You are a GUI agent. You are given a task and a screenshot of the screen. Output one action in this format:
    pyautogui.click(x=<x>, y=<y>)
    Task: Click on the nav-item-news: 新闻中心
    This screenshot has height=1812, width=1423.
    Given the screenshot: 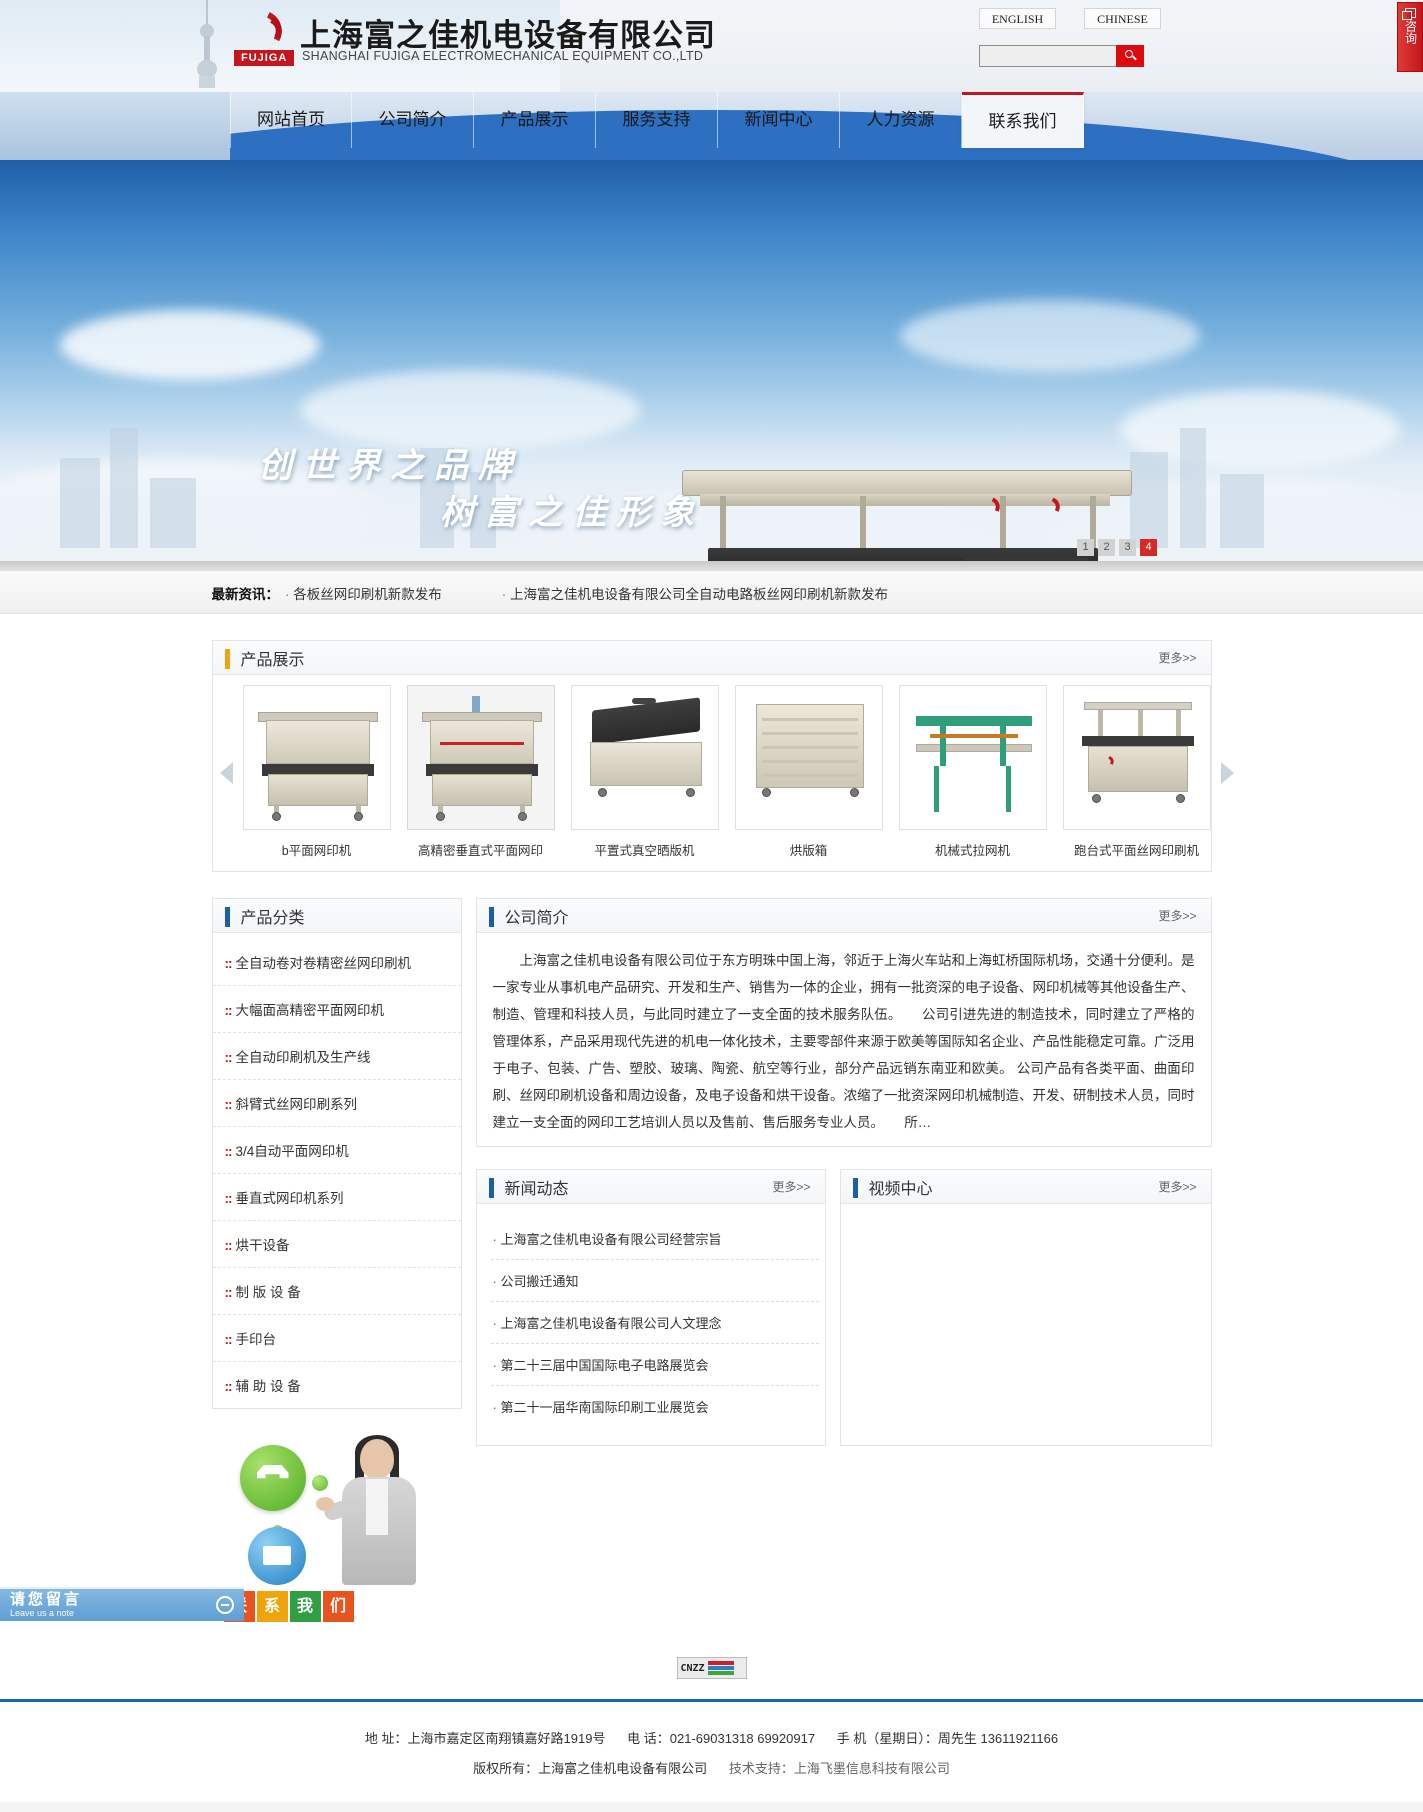 What is the action you would take?
    pyautogui.click(x=779, y=120)
    